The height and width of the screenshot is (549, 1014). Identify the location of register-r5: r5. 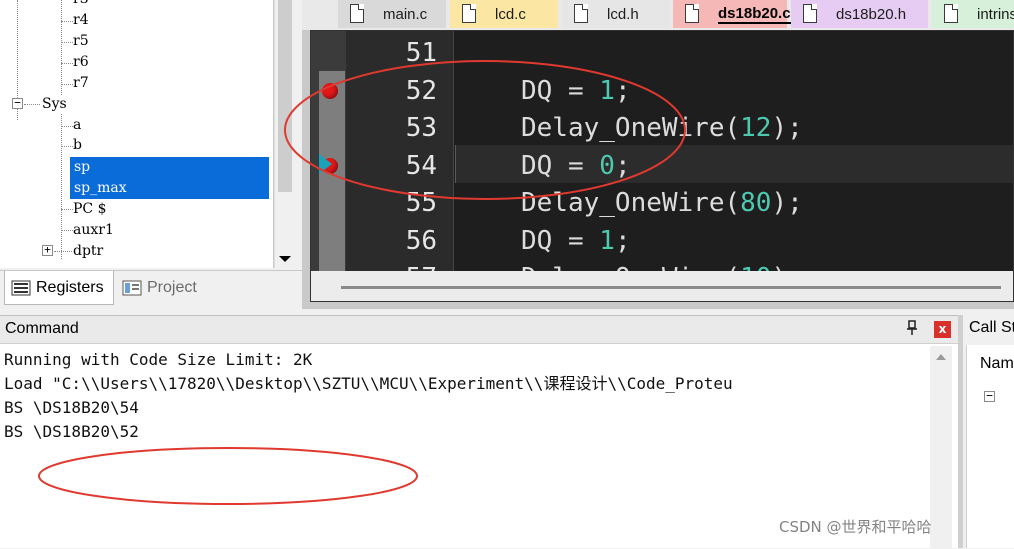
(81, 41).